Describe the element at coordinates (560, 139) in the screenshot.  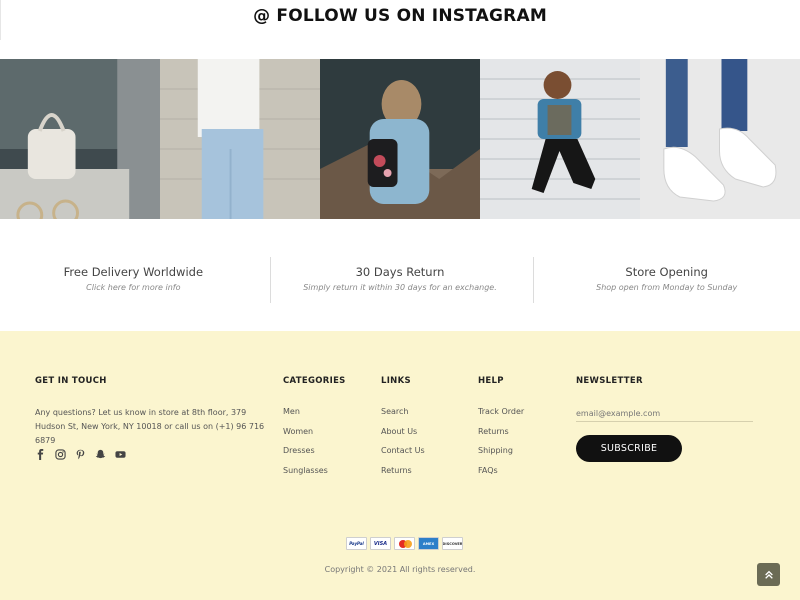
I see `gallery-image-jumping-woman` at that location.